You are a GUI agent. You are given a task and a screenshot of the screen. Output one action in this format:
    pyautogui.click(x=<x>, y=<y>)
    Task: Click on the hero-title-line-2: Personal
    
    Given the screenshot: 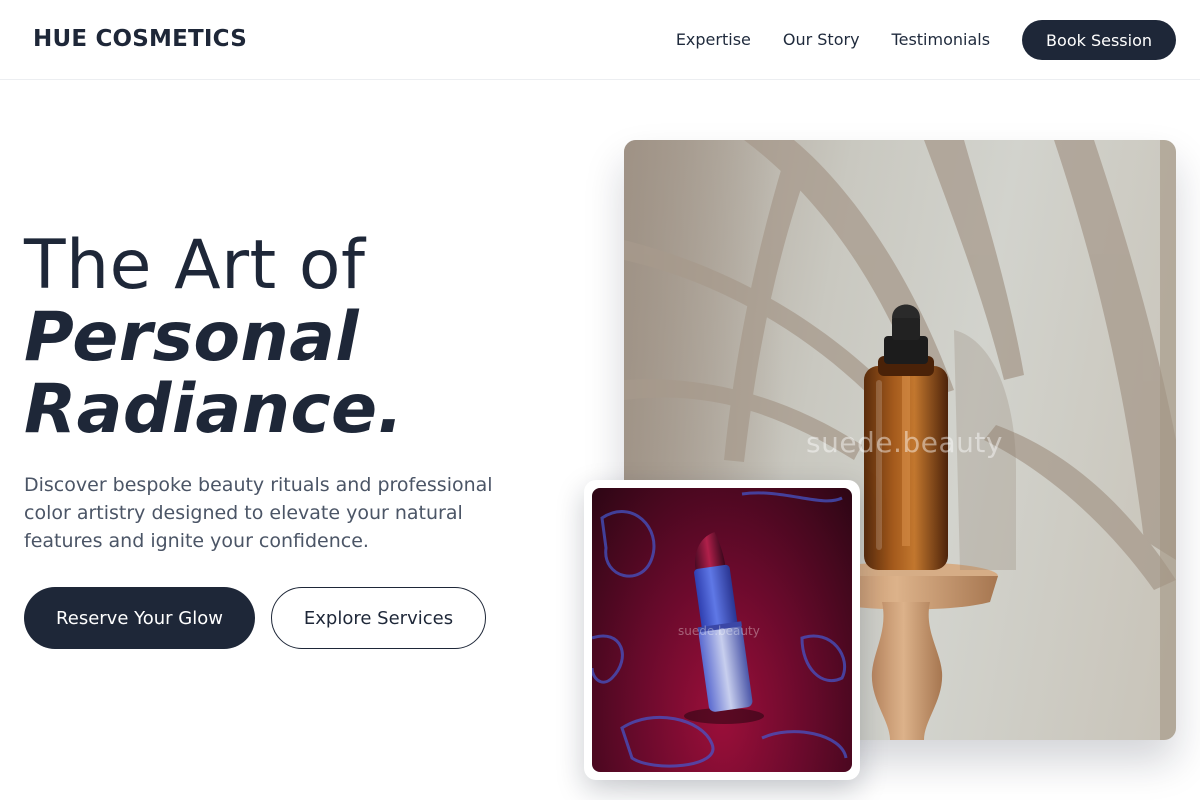 What is the action you would take?
    pyautogui.click(x=191, y=337)
    